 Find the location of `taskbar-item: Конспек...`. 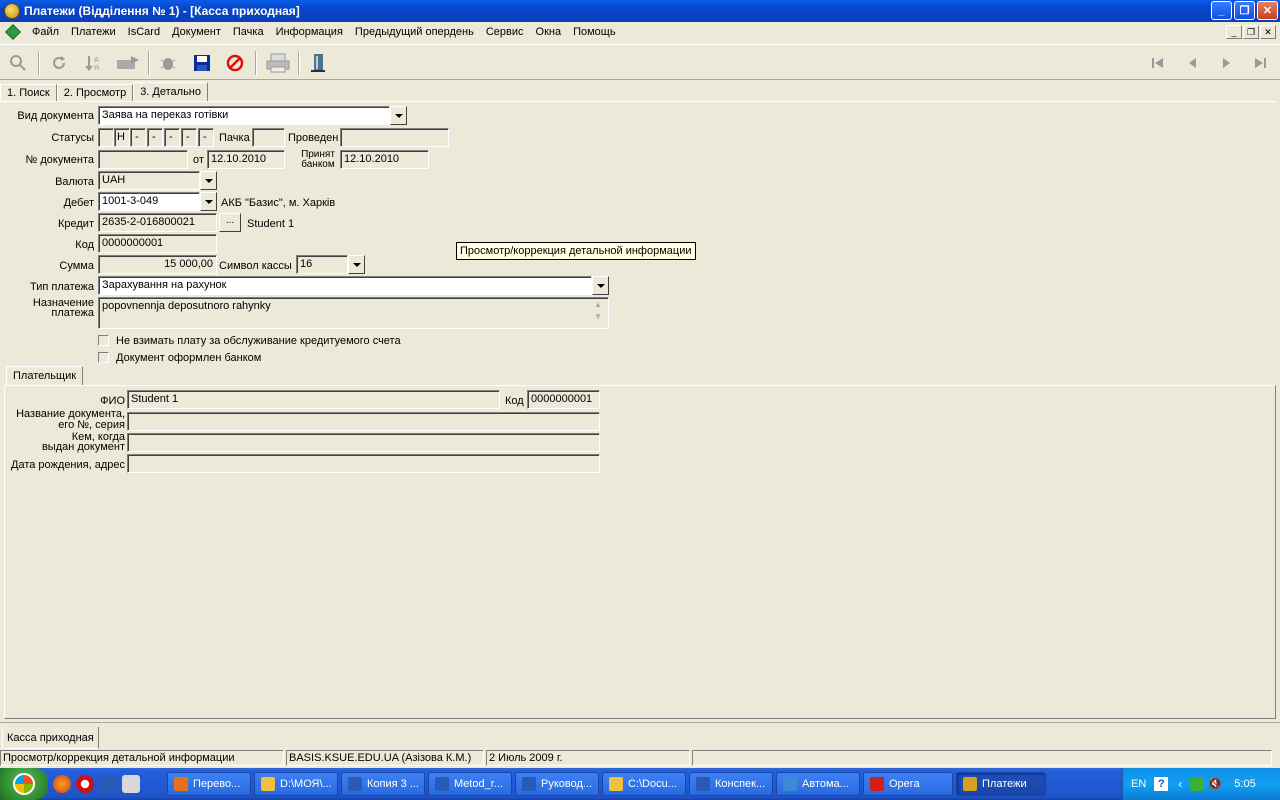

taskbar-item: Конспек... is located at coordinates (731, 784).